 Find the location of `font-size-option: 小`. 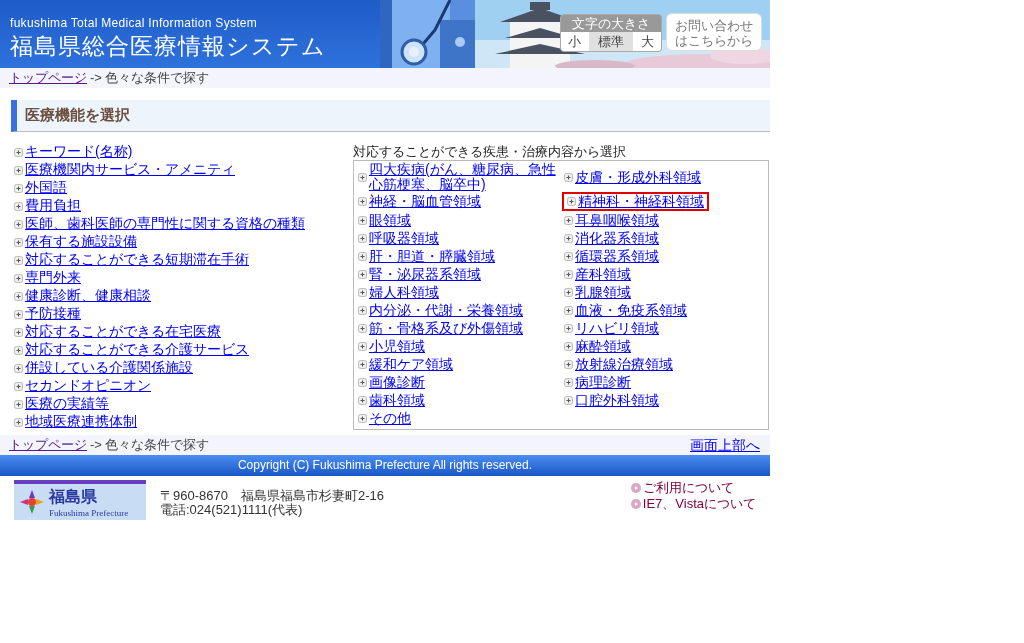

font-size-option: 小 is located at coordinates (575, 41).